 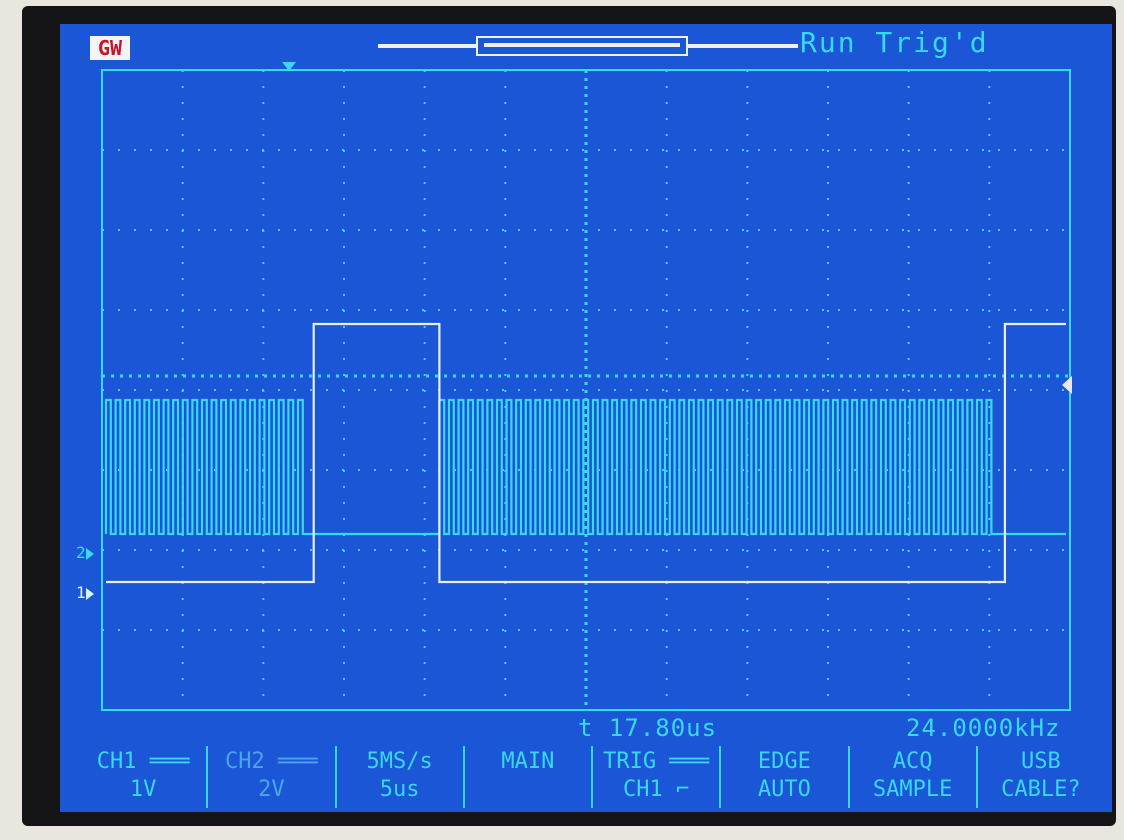 I want to click on readout-bar: t 17.80us 24.0000kHz, so click(x=586, y=728).